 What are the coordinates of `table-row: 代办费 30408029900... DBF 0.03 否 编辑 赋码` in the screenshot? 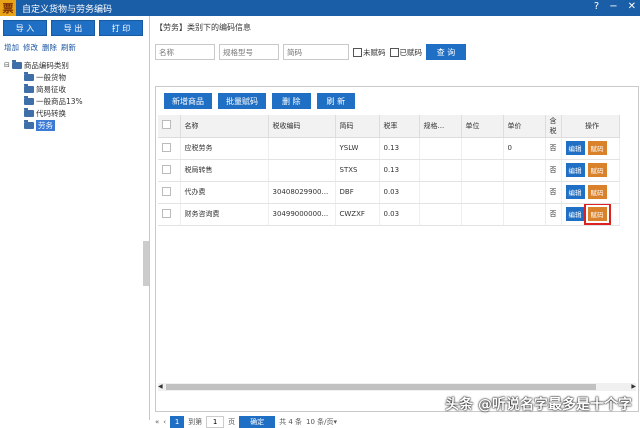 It's located at (389, 192).